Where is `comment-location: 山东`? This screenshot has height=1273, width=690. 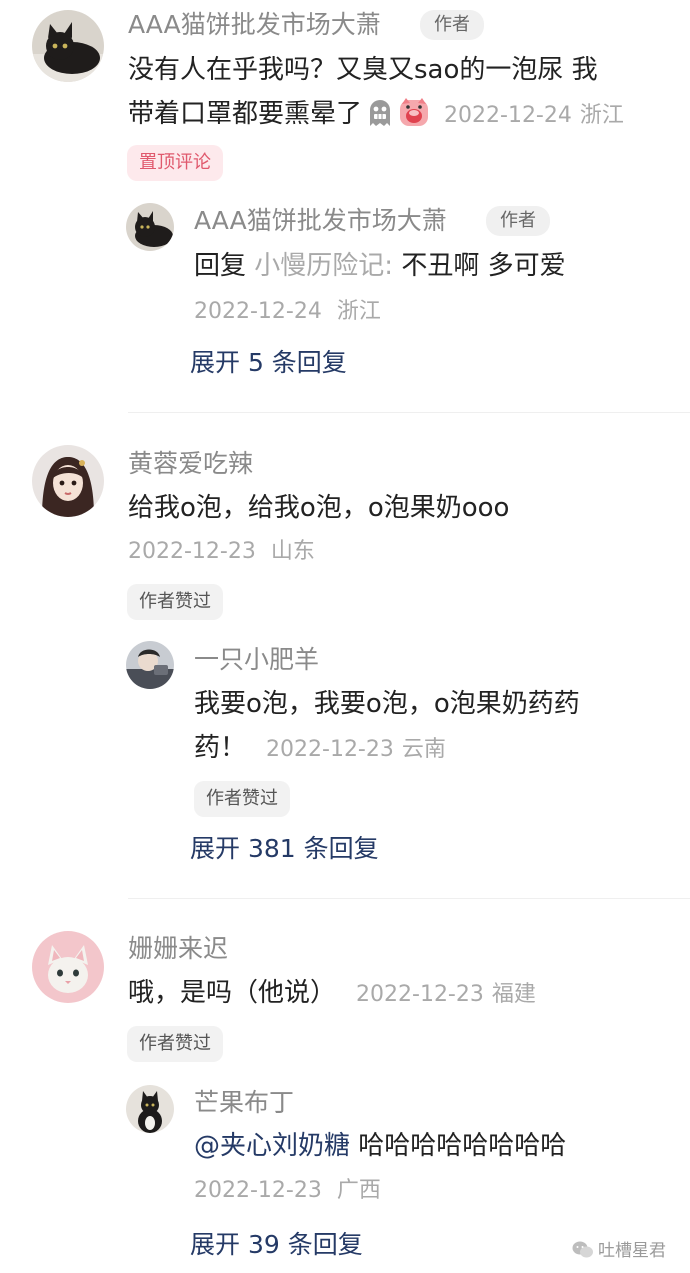
comment-location: 山东 is located at coordinates (292, 551).